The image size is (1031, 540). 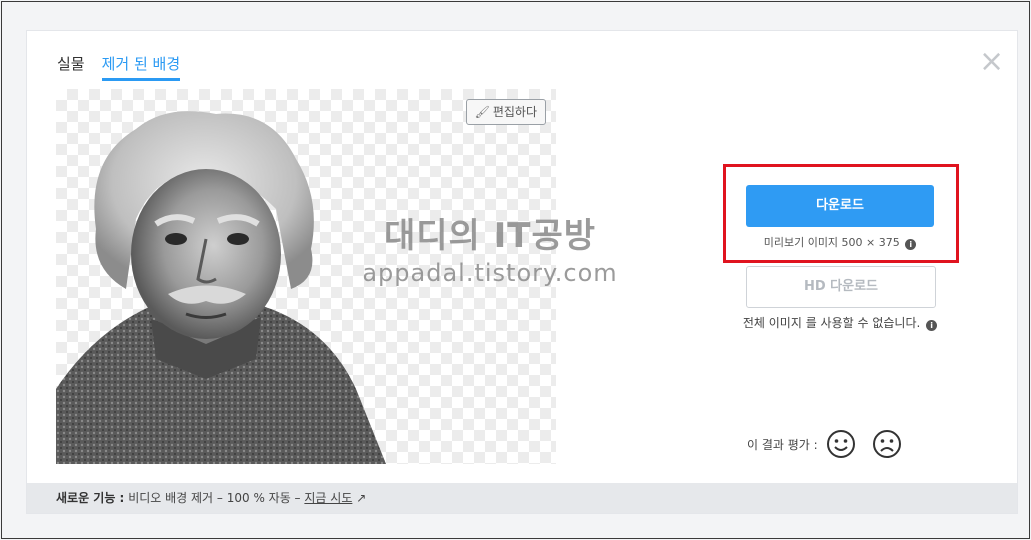 What do you see at coordinates (71, 67) in the screenshot?
I see `tab-original: 실물` at bounding box center [71, 67].